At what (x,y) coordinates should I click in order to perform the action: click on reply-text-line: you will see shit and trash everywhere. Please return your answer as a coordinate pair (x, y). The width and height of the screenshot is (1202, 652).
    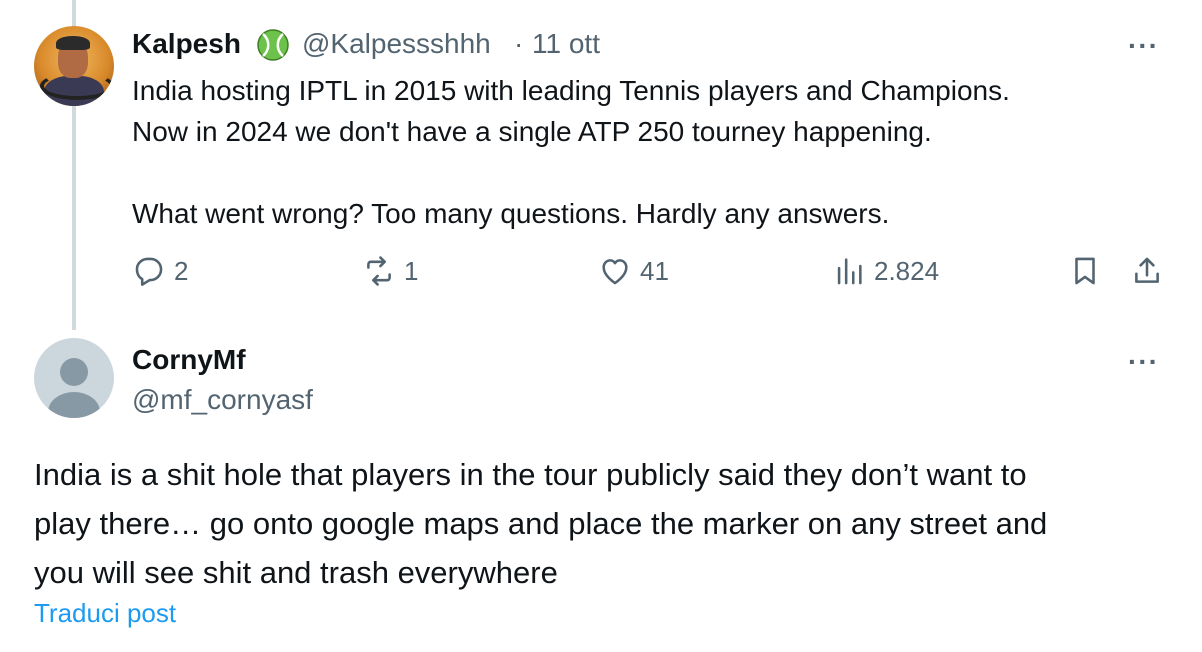
    Looking at the image, I should click on (296, 572).